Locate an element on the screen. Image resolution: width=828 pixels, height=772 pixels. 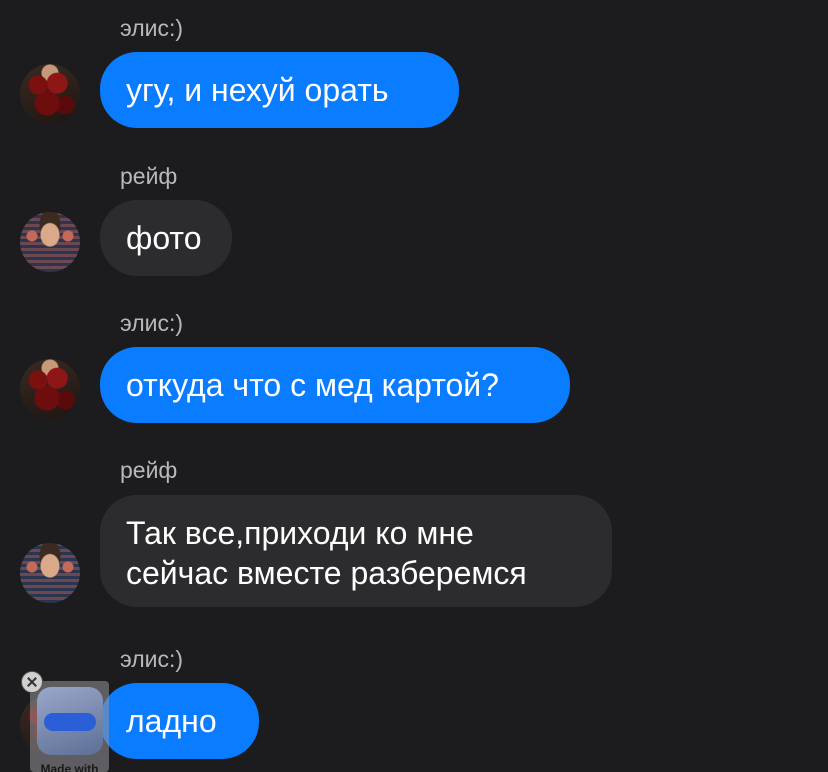
message-bubble: угу, и нехуй орать is located at coordinates (279, 90).